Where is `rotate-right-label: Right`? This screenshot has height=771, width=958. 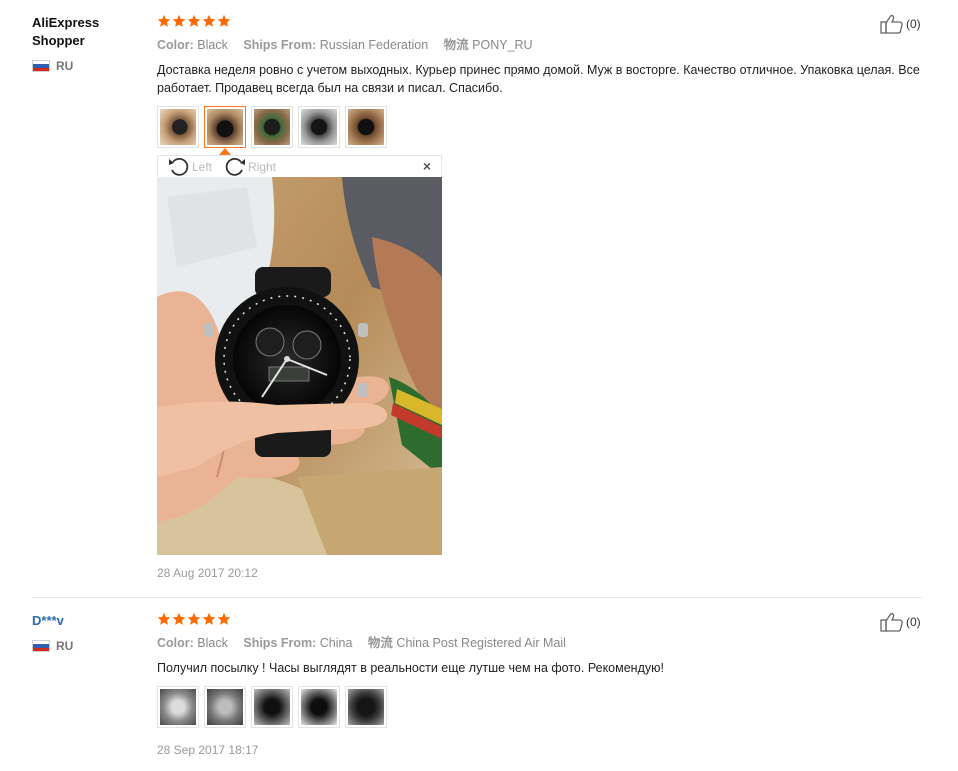
rotate-right-label: Right is located at coordinates (262, 167).